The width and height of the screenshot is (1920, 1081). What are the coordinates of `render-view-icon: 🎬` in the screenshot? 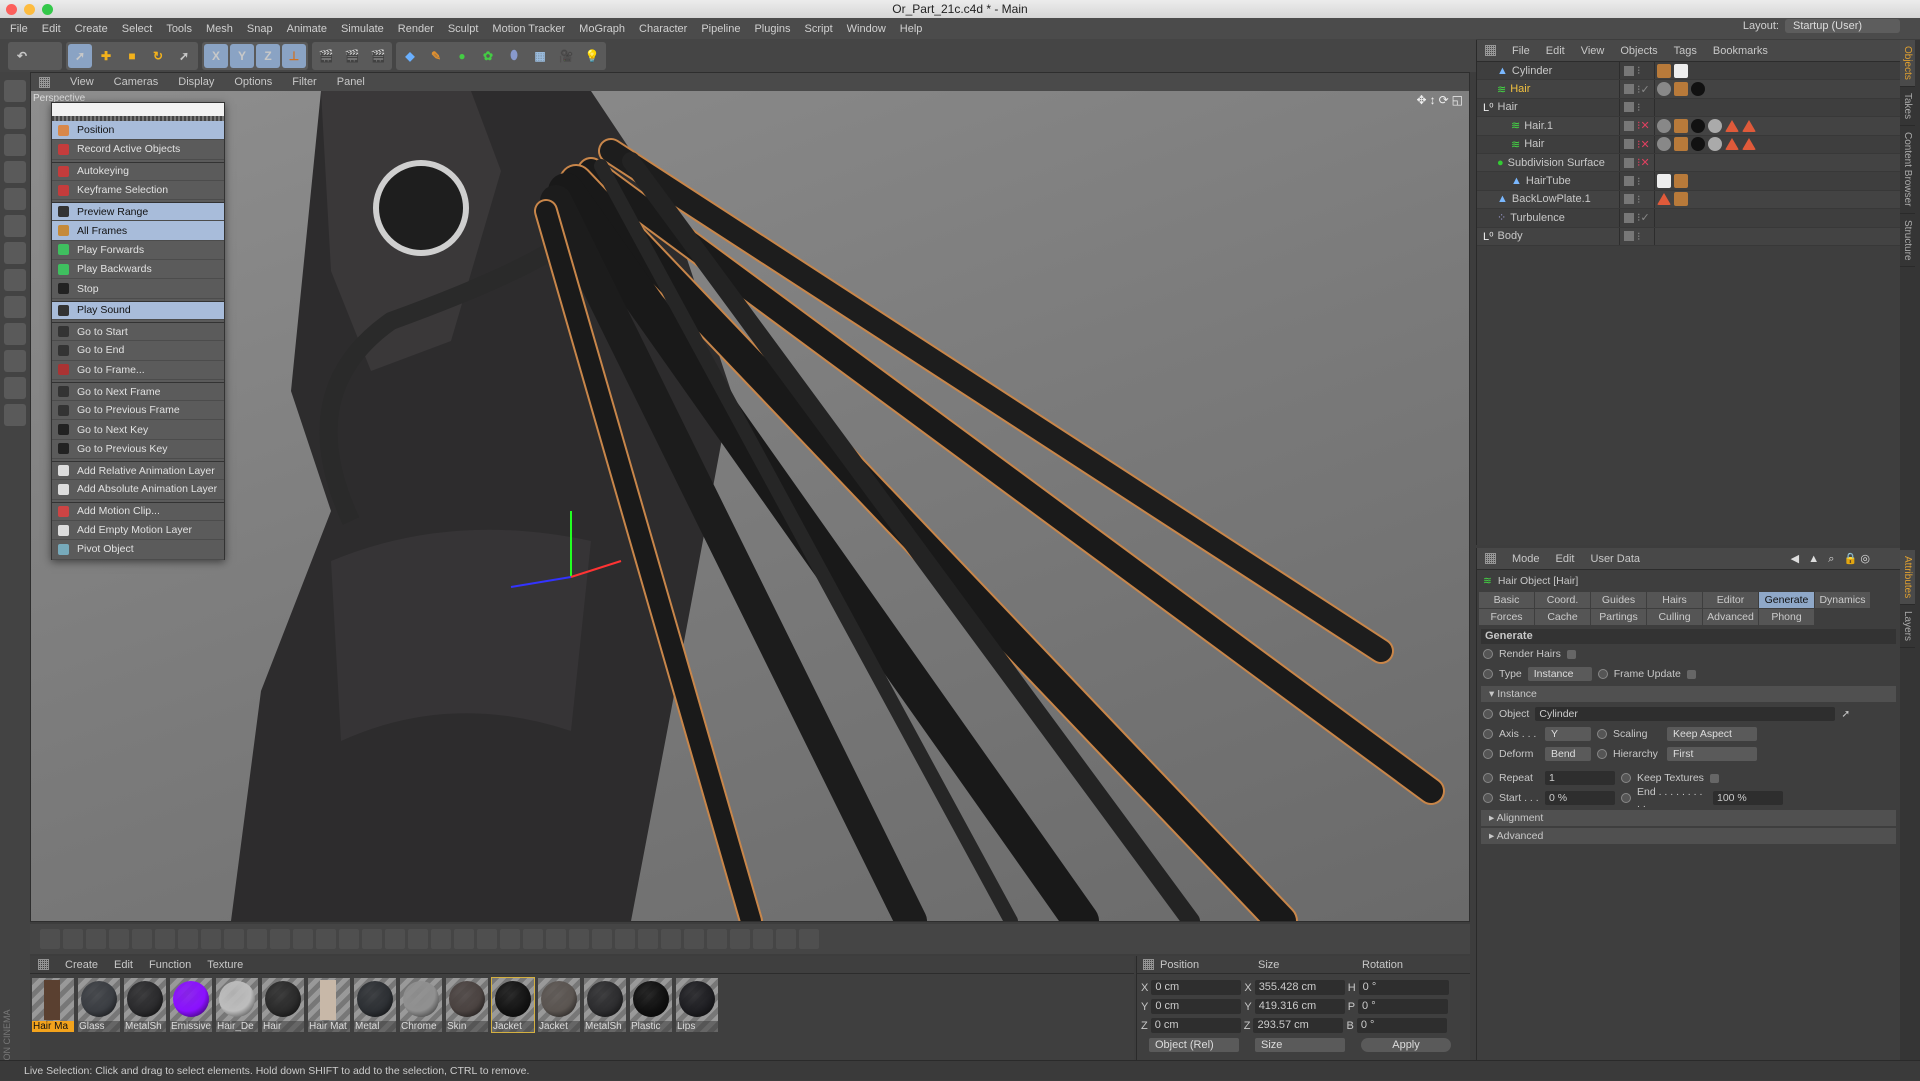 It's located at (326, 56).